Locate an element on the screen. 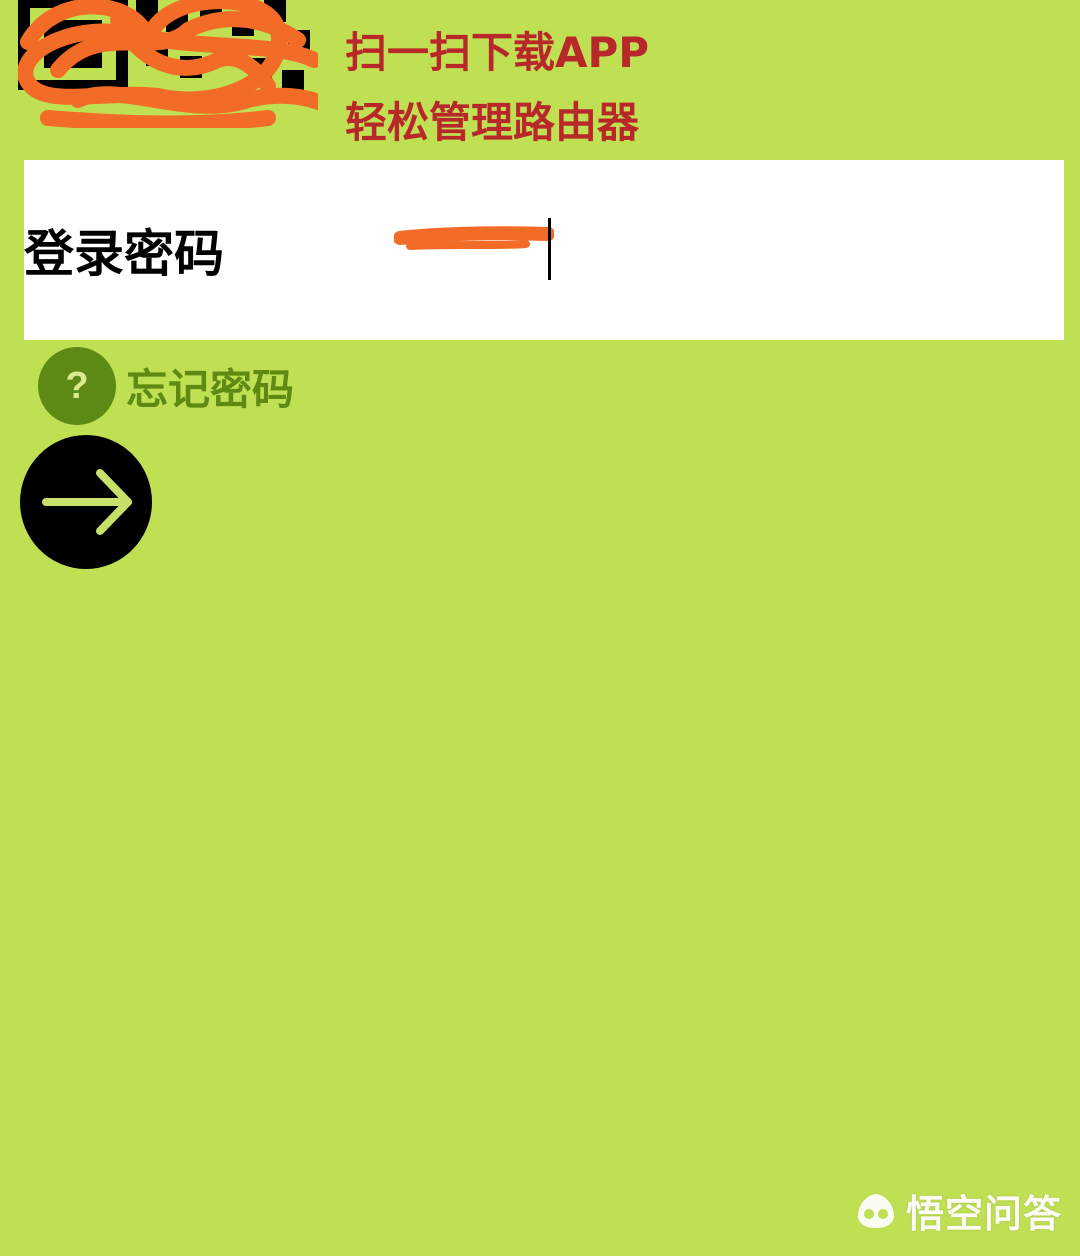 This screenshot has width=1080, height=1256. login-password-row: 登录密码 is located at coordinates (544, 250).